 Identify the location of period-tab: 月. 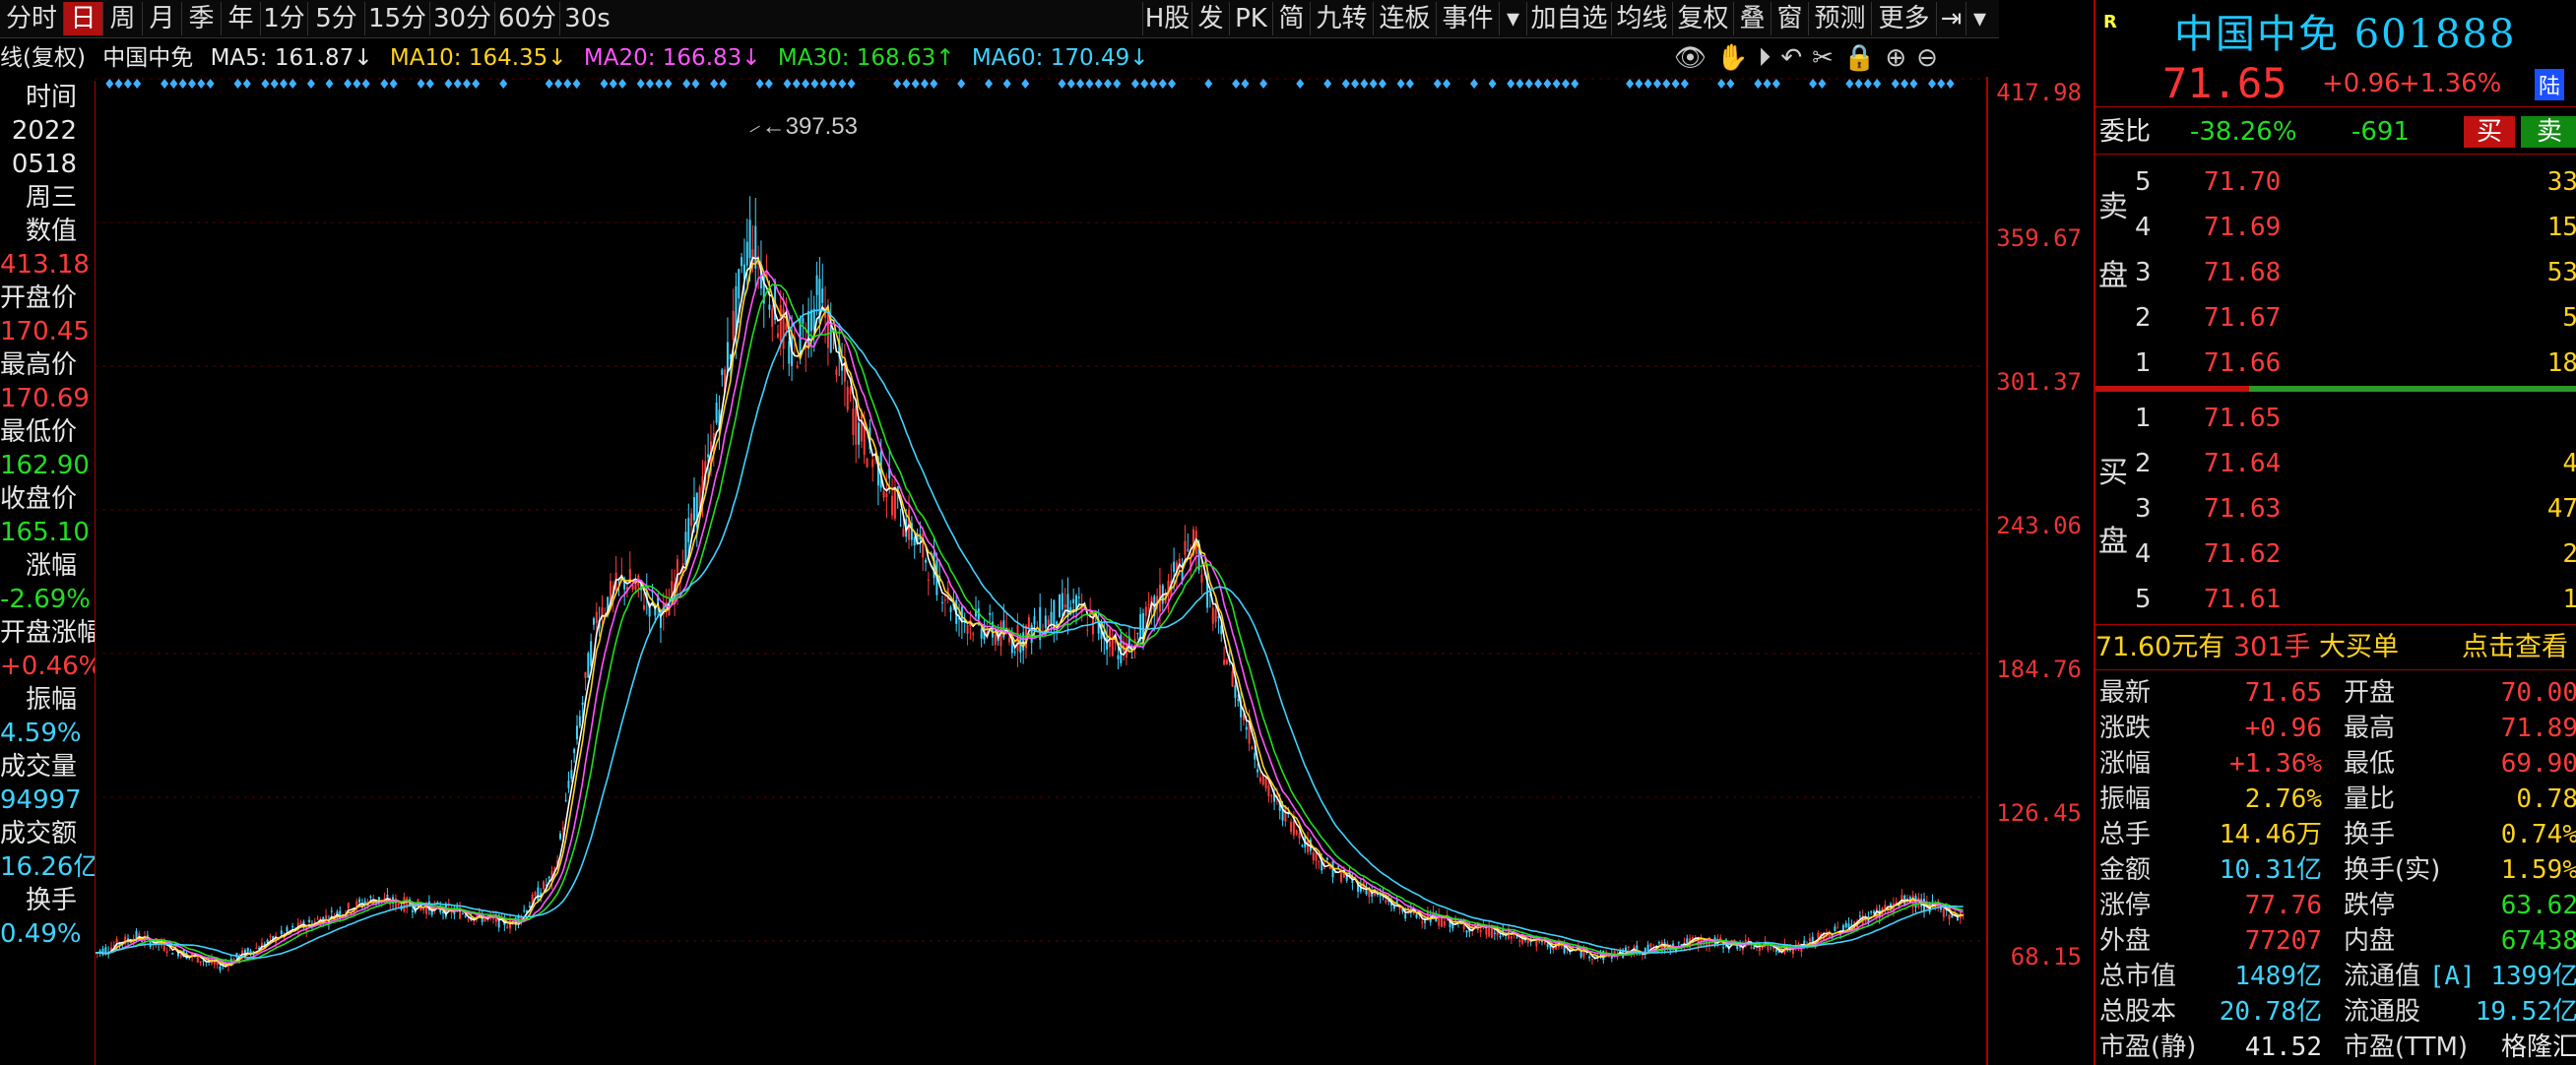
(161, 18).